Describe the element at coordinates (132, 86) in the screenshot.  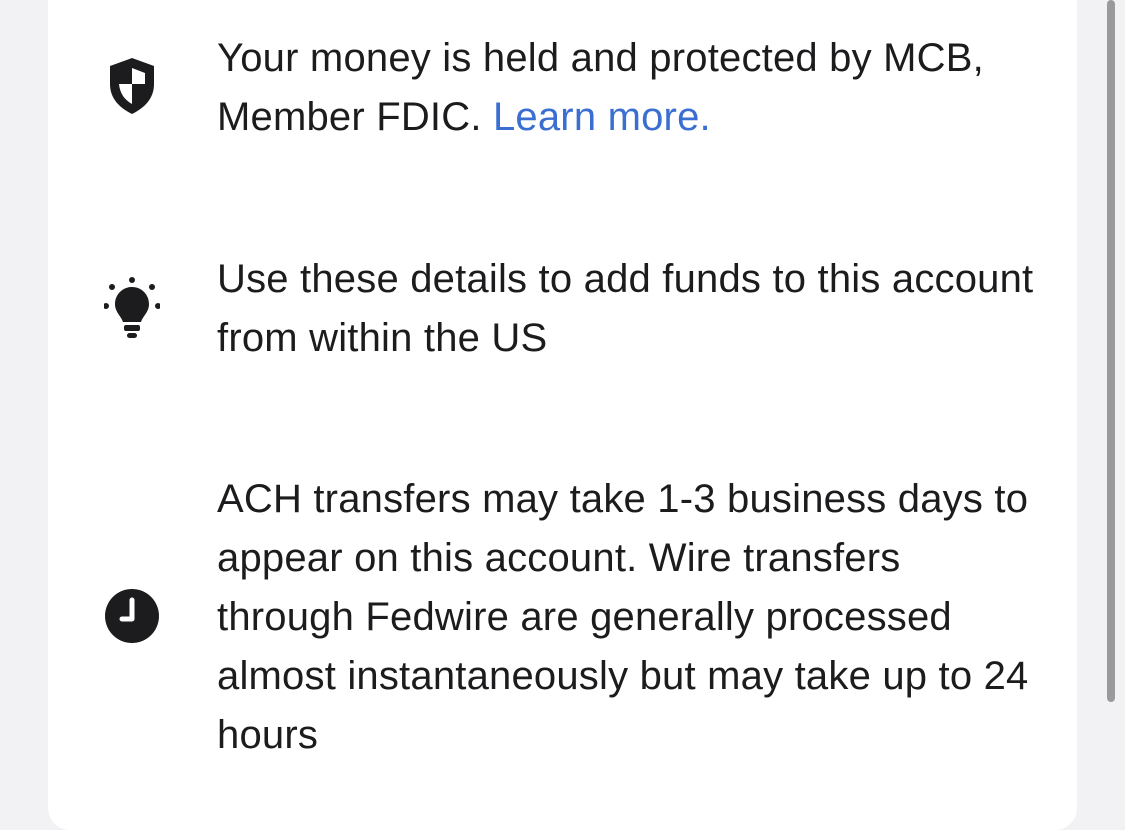
I see `shield-icon` at that location.